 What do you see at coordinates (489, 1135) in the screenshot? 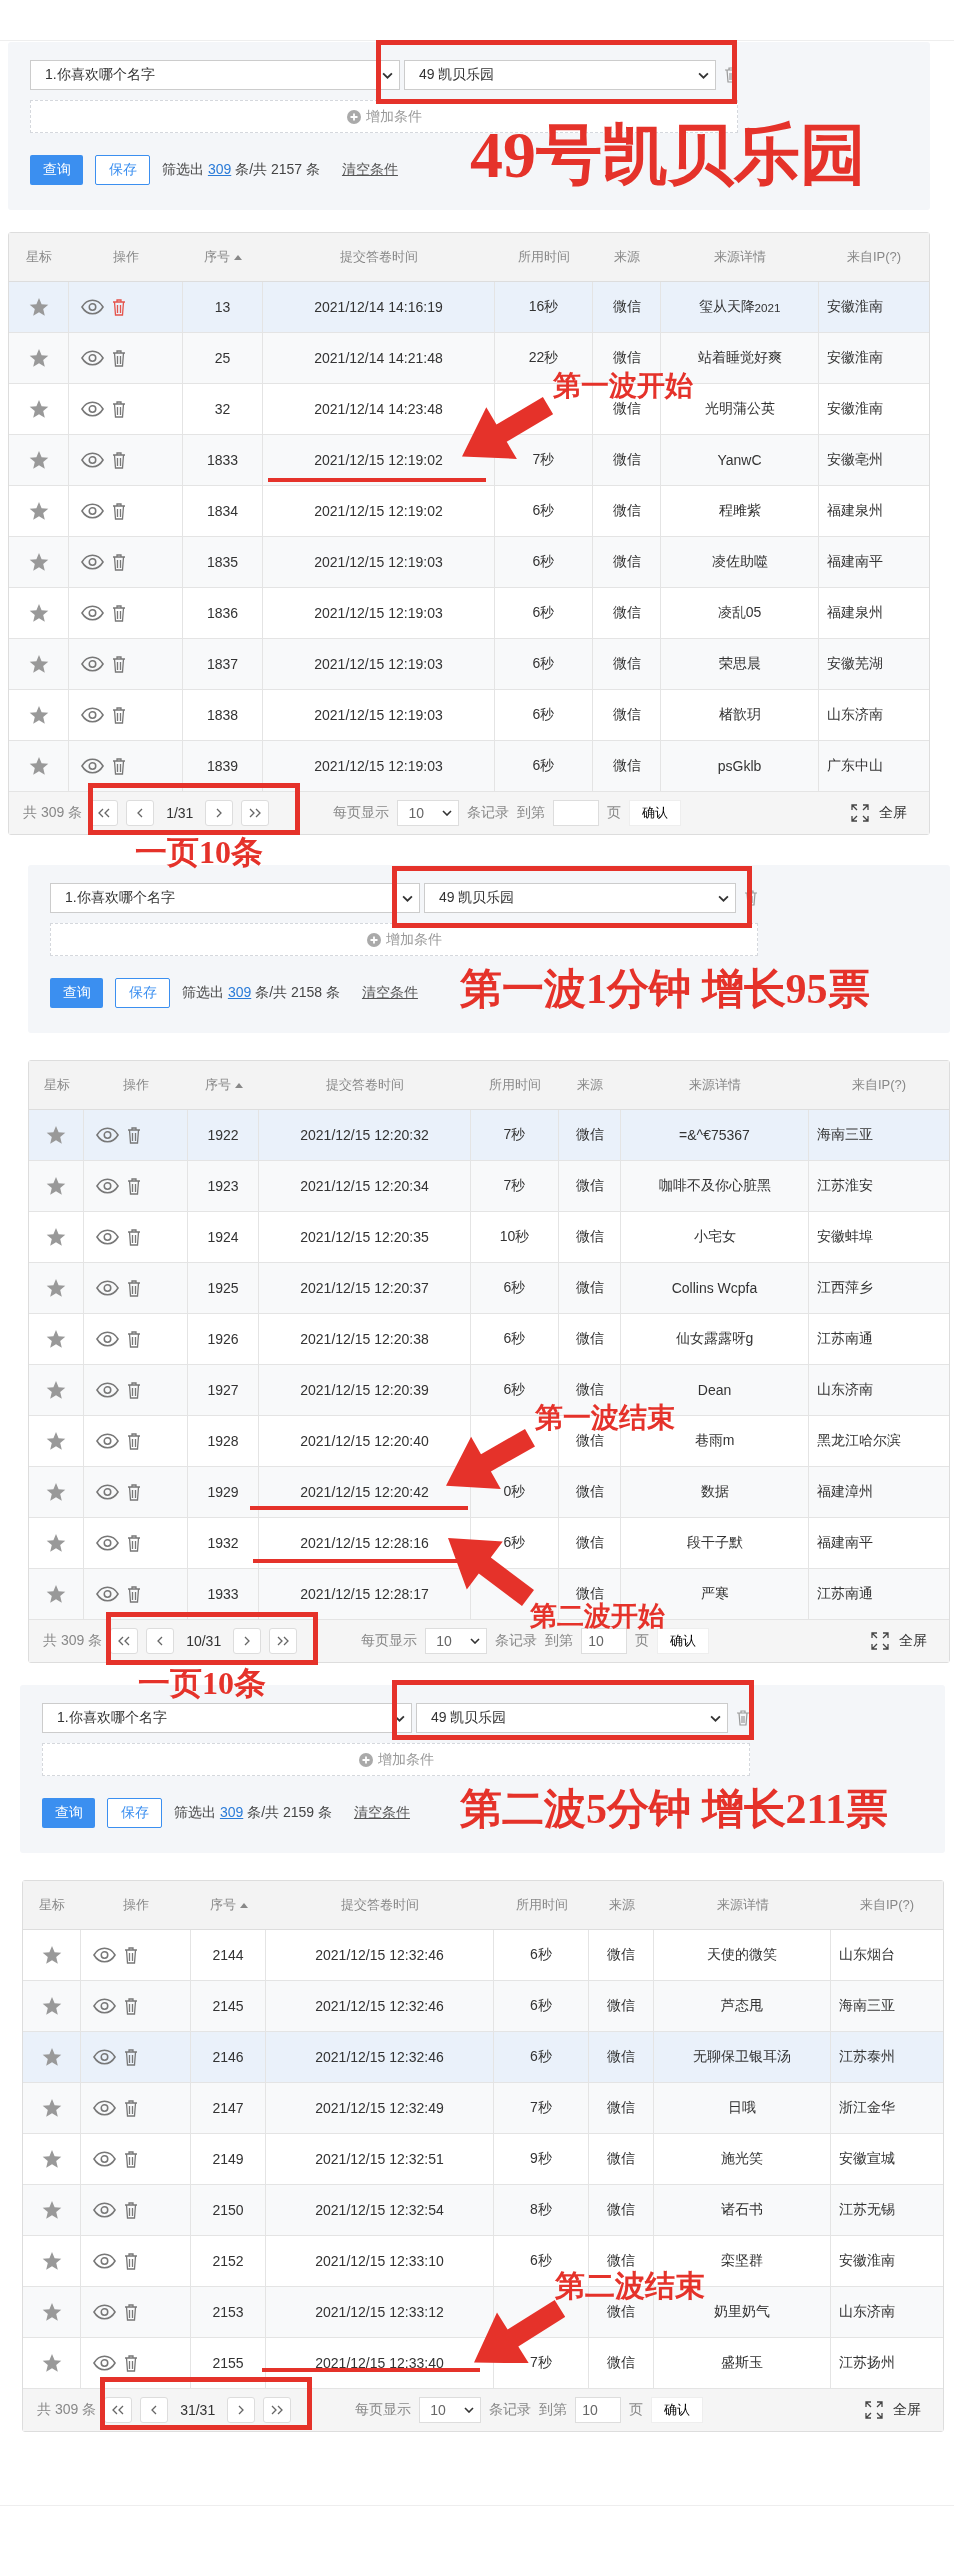
I see `table-row: 1922 2021/12/15 12:20:32 7秒 微信 =&^€75367 海南三亚` at bounding box center [489, 1135].